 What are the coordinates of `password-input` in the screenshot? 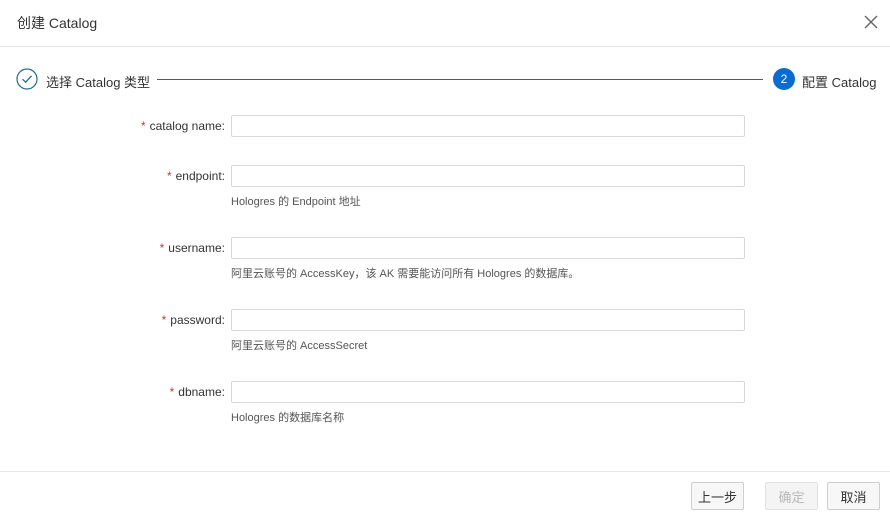 It's located at (488, 320).